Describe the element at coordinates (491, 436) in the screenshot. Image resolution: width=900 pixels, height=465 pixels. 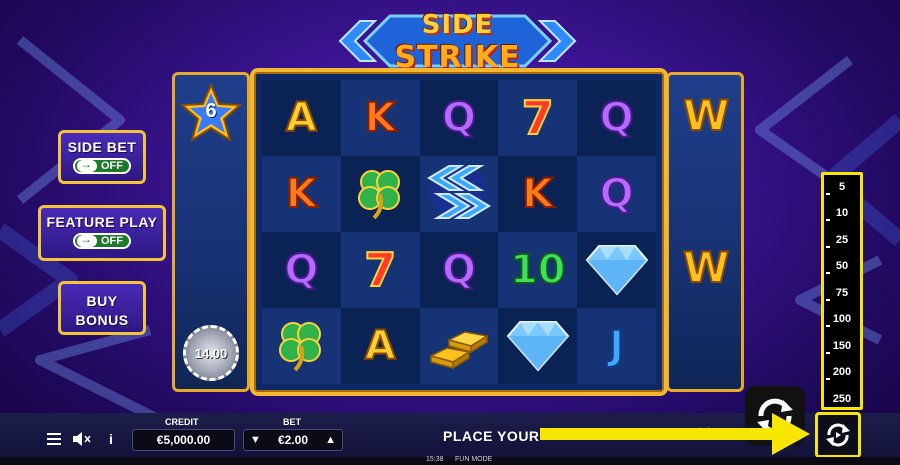
I see `status-message: PLACE YOUR` at that location.